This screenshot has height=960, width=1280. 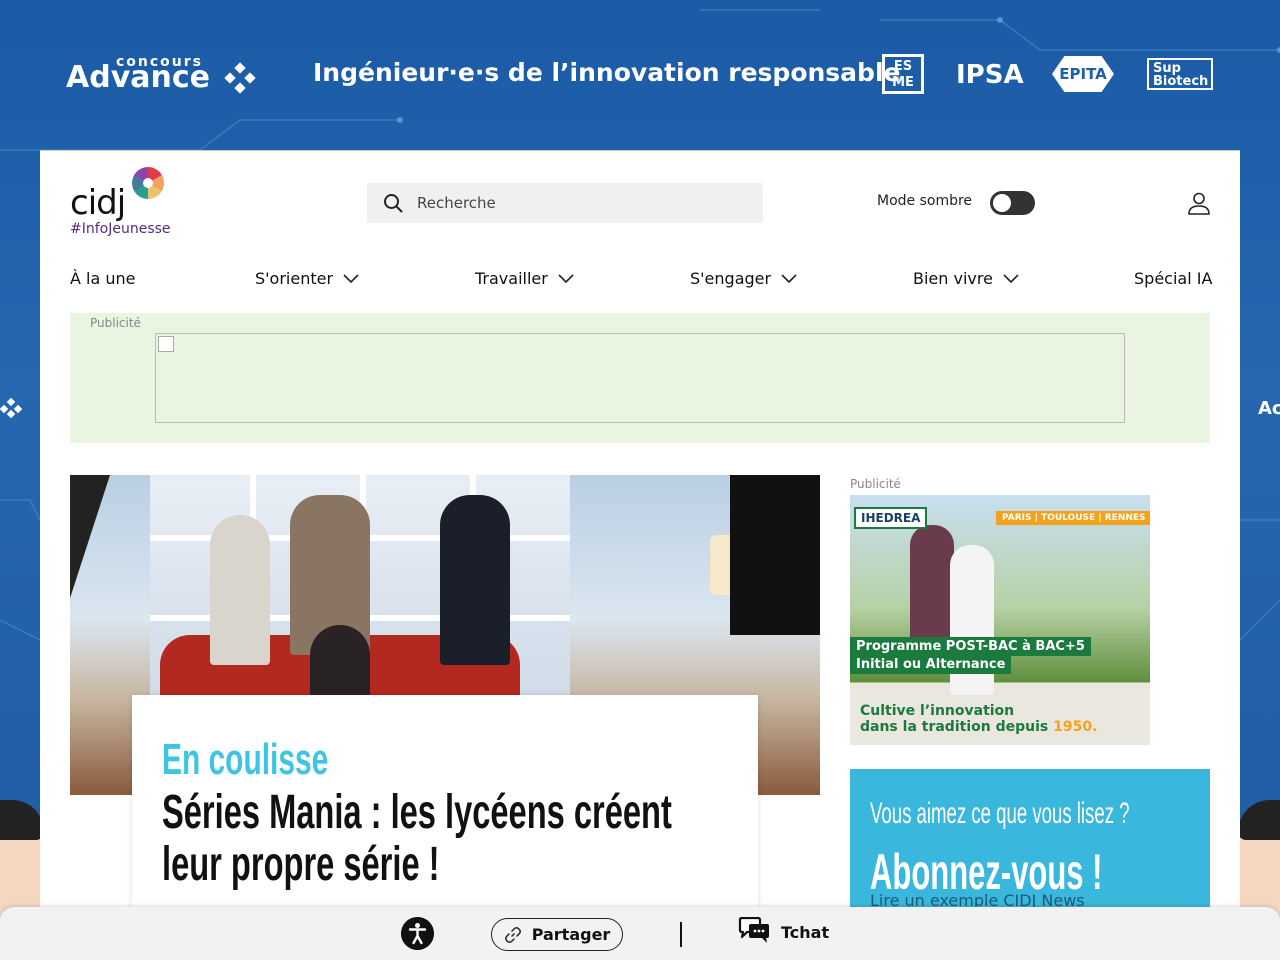 I want to click on side-right-brand: Ac, so click(x=1269, y=408).